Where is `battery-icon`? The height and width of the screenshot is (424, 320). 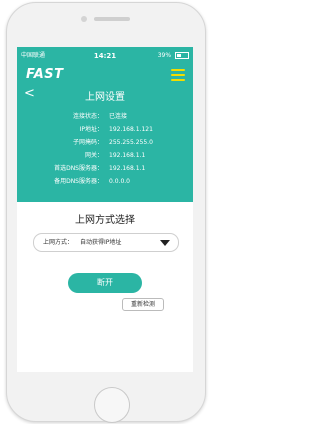
battery-icon is located at coordinates (182, 55).